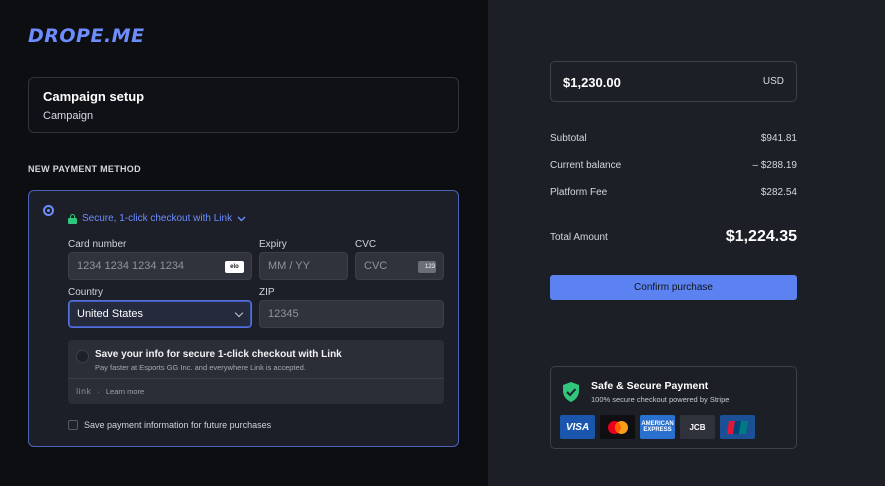  I want to click on campaign-subtitle: Campaign, so click(68, 116).